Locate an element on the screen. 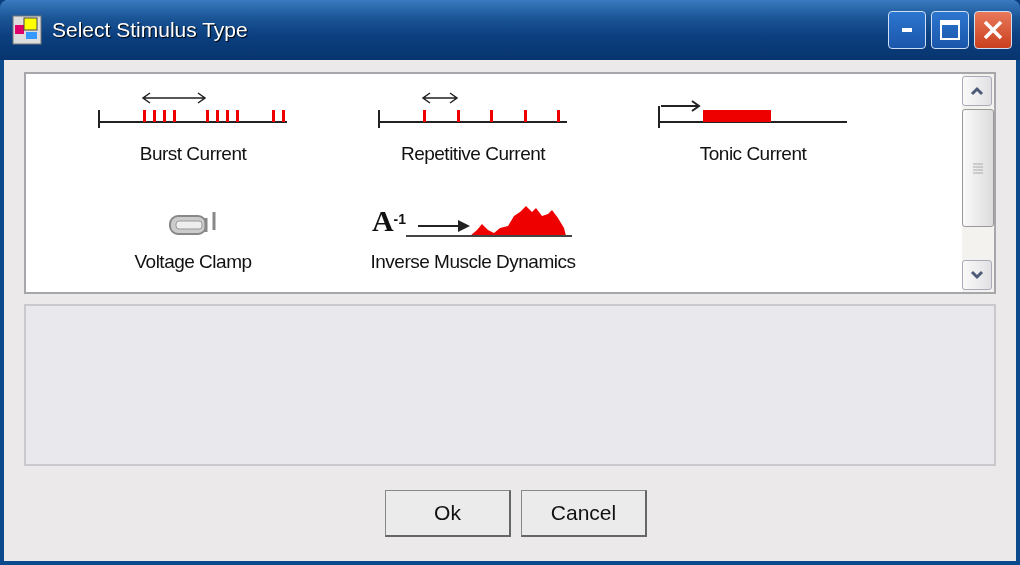  close-button is located at coordinates (993, 30).